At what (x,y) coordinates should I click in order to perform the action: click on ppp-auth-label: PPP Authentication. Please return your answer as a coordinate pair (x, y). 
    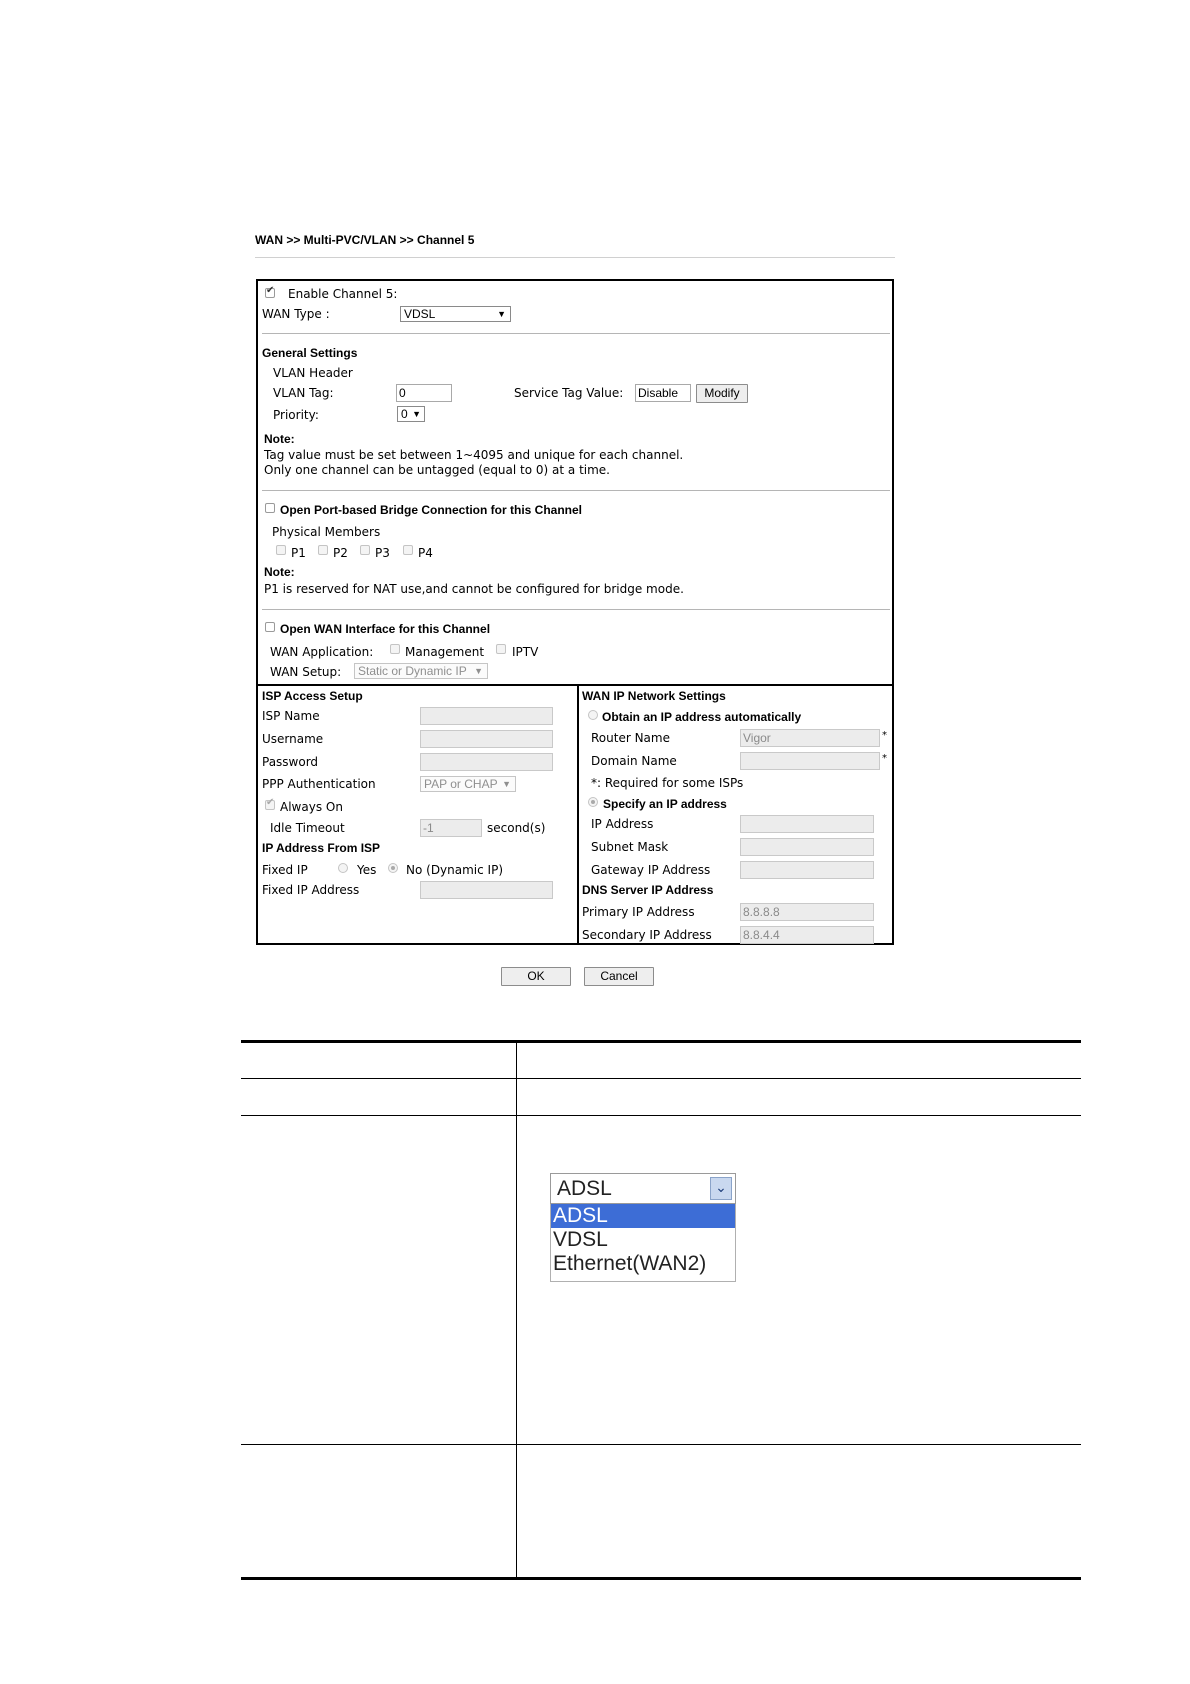
    Looking at the image, I should click on (319, 784).